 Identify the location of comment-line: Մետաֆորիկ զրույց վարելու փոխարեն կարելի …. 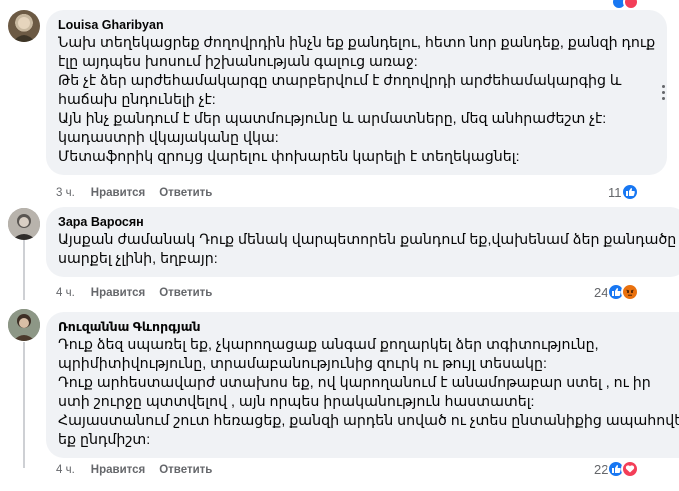
(289, 157).